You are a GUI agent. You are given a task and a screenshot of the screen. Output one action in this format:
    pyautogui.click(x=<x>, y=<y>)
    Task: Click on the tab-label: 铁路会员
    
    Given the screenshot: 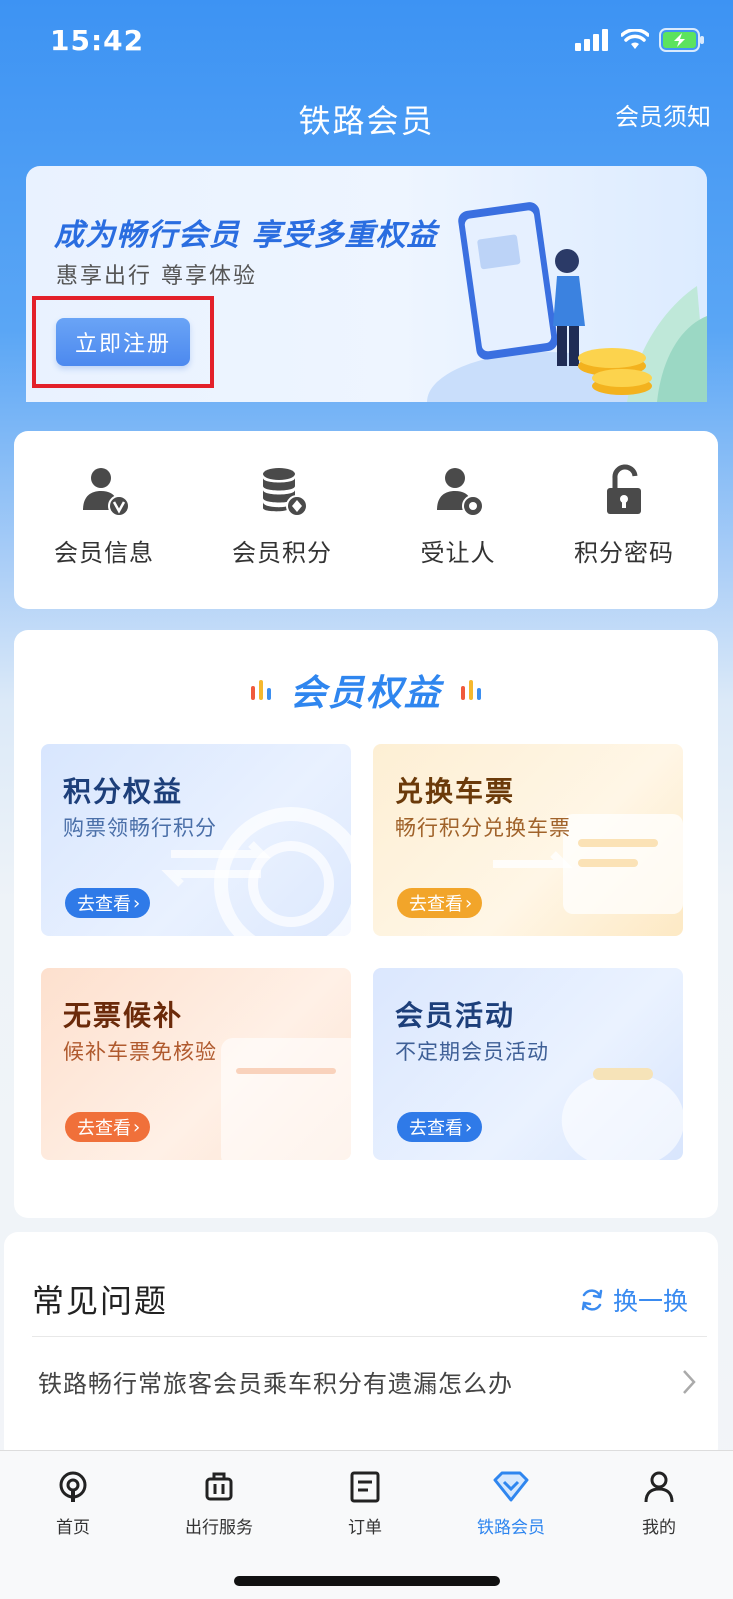 What is the action you would take?
    pyautogui.click(x=511, y=1528)
    